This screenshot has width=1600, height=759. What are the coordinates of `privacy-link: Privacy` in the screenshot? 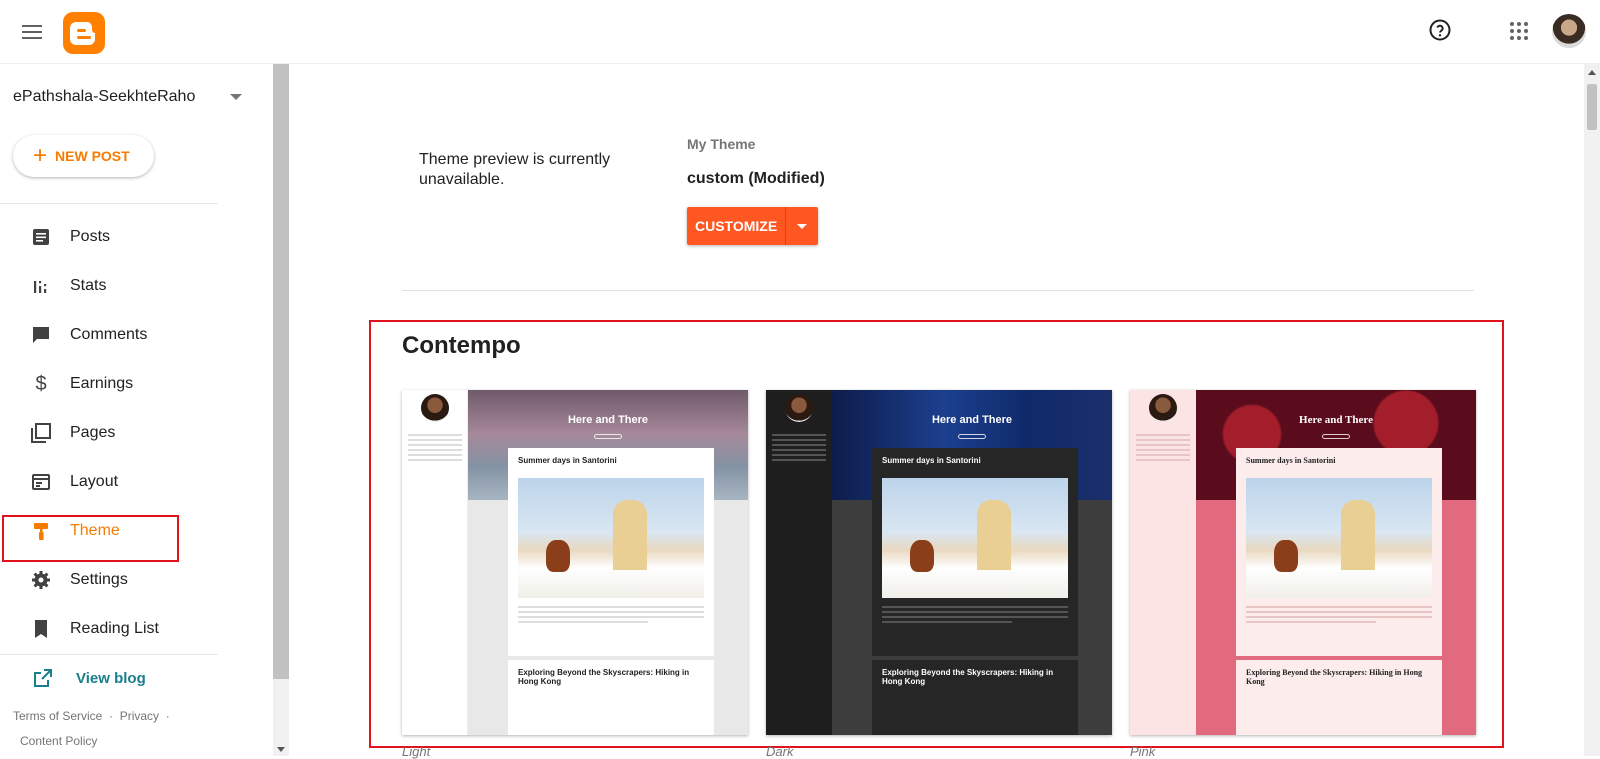 It's located at (139, 716).